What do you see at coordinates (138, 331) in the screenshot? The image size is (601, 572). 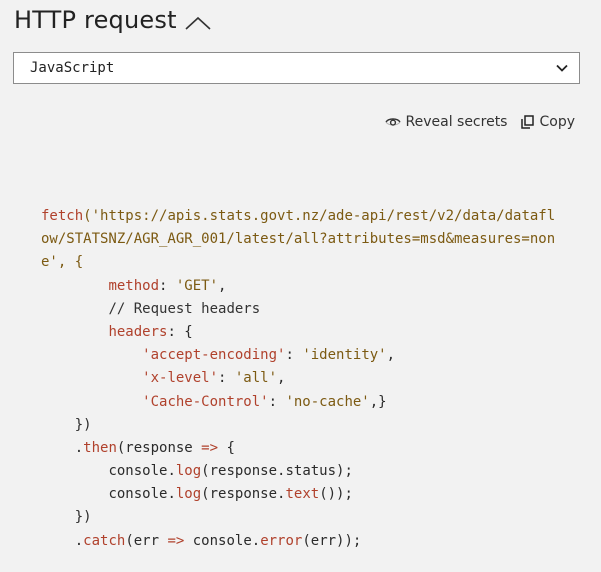 I see `code-token: headers` at bounding box center [138, 331].